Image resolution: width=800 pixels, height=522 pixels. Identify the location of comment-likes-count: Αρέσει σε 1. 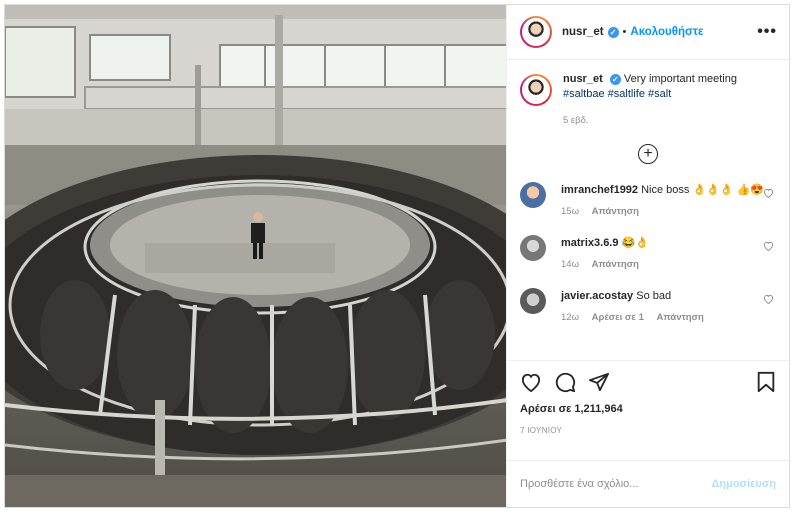
(618, 317).